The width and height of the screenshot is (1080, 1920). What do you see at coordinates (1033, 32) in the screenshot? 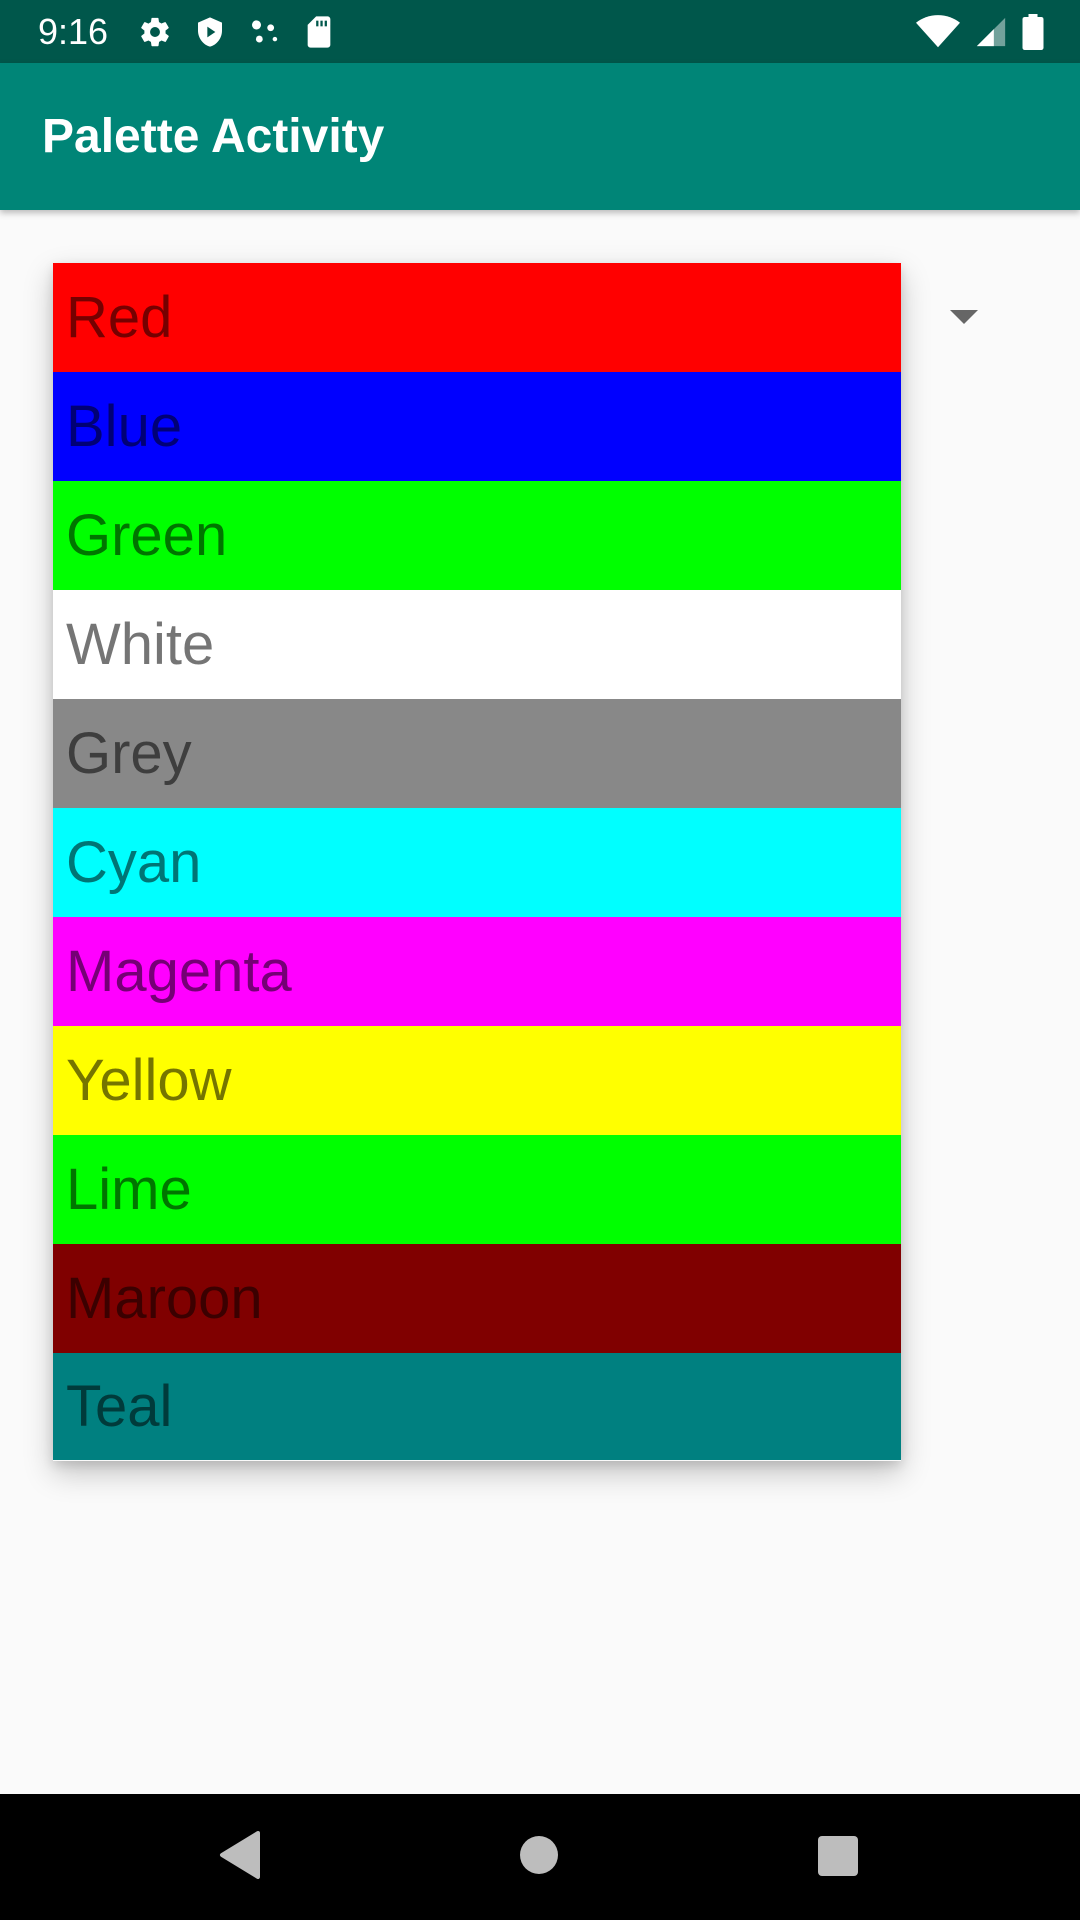
I see `battery-icon` at bounding box center [1033, 32].